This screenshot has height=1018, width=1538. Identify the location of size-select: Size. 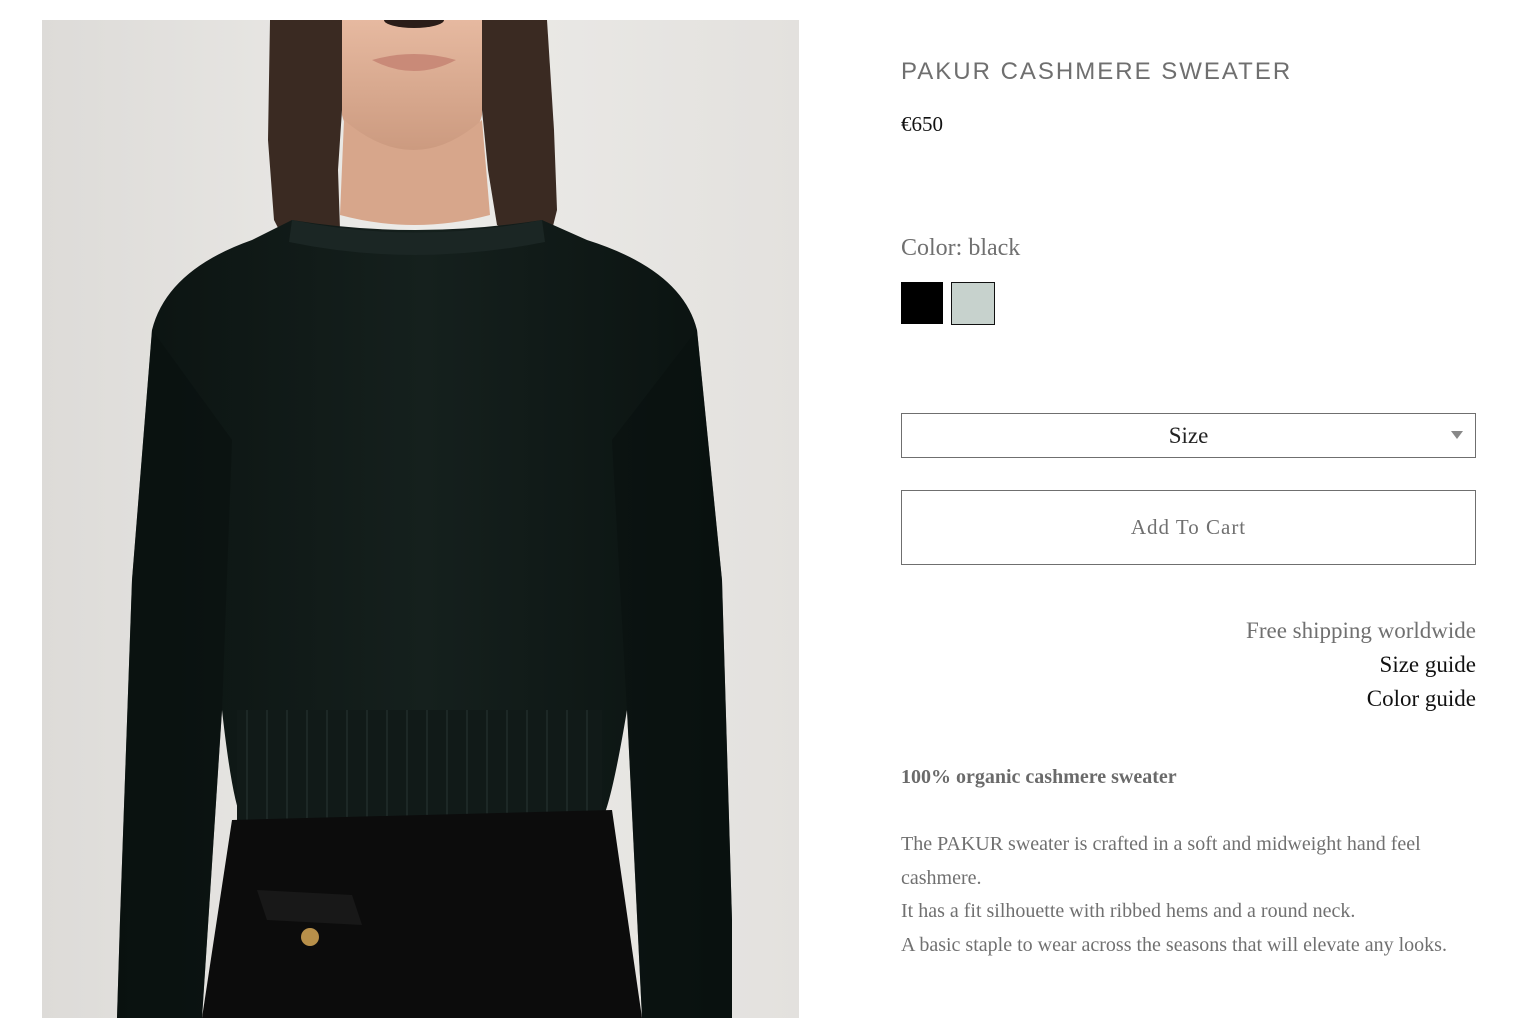
(1188, 435).